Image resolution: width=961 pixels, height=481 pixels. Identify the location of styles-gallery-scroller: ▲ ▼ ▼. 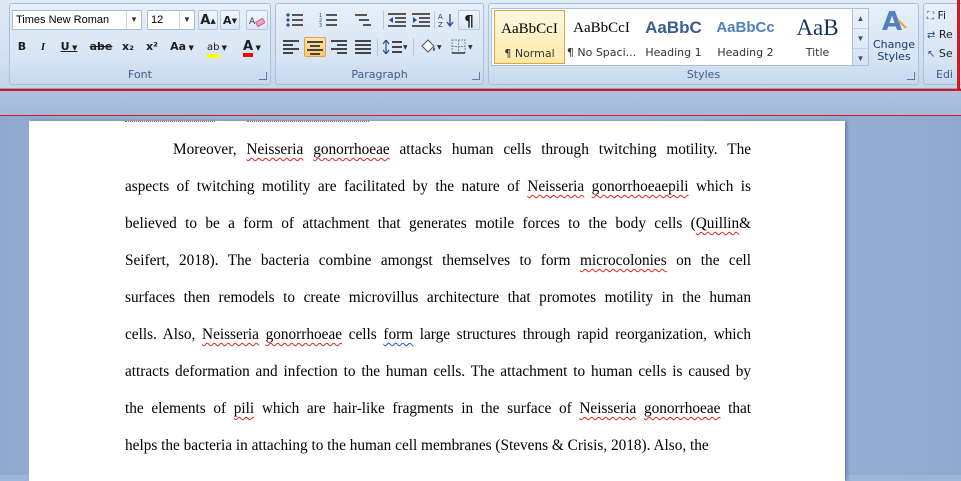
(860, 37).